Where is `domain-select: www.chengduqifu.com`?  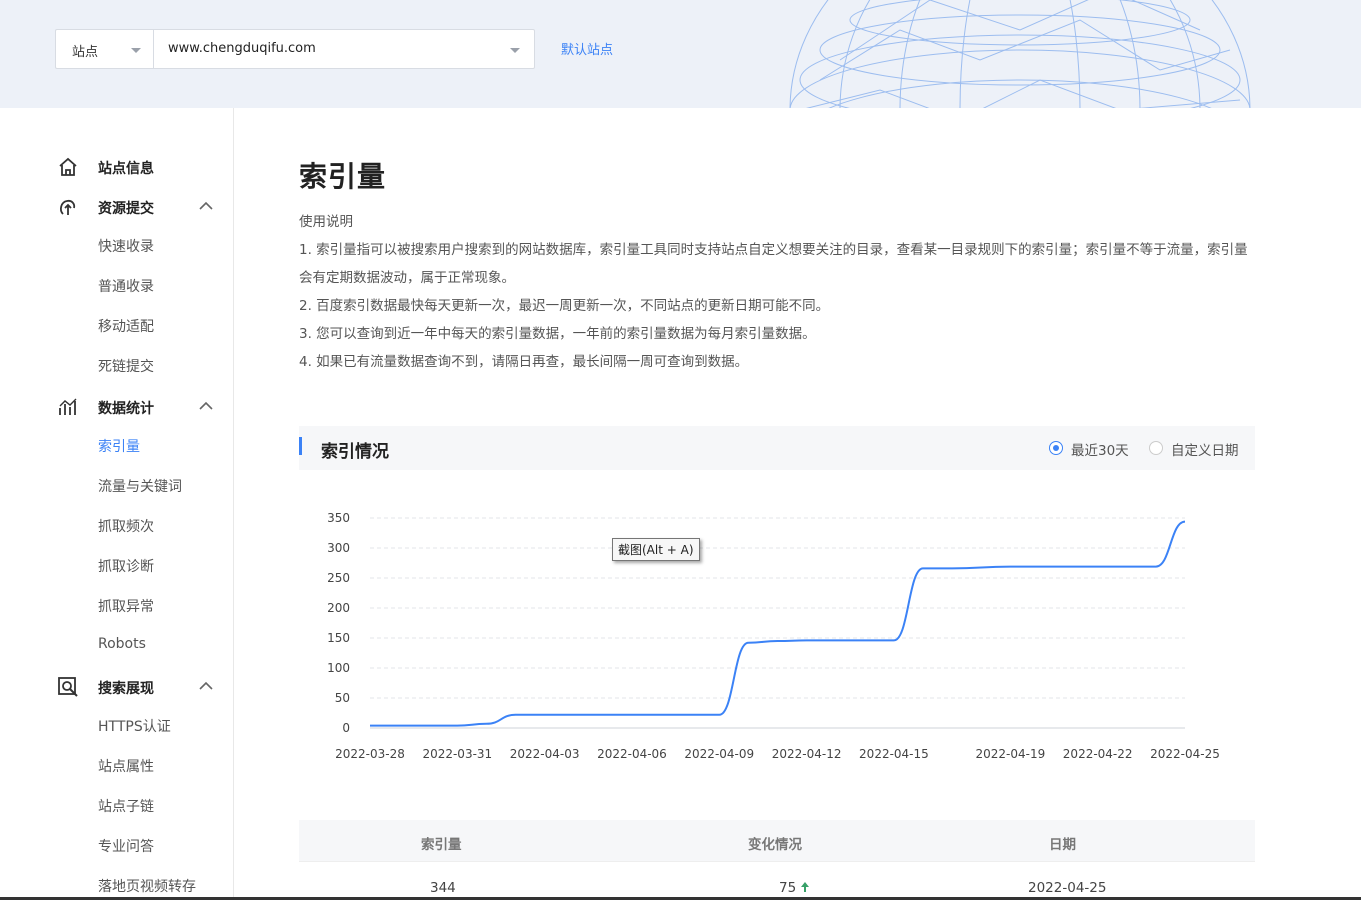
domain-select: www.chengduqifu.com is located at coordinates (344, 49).